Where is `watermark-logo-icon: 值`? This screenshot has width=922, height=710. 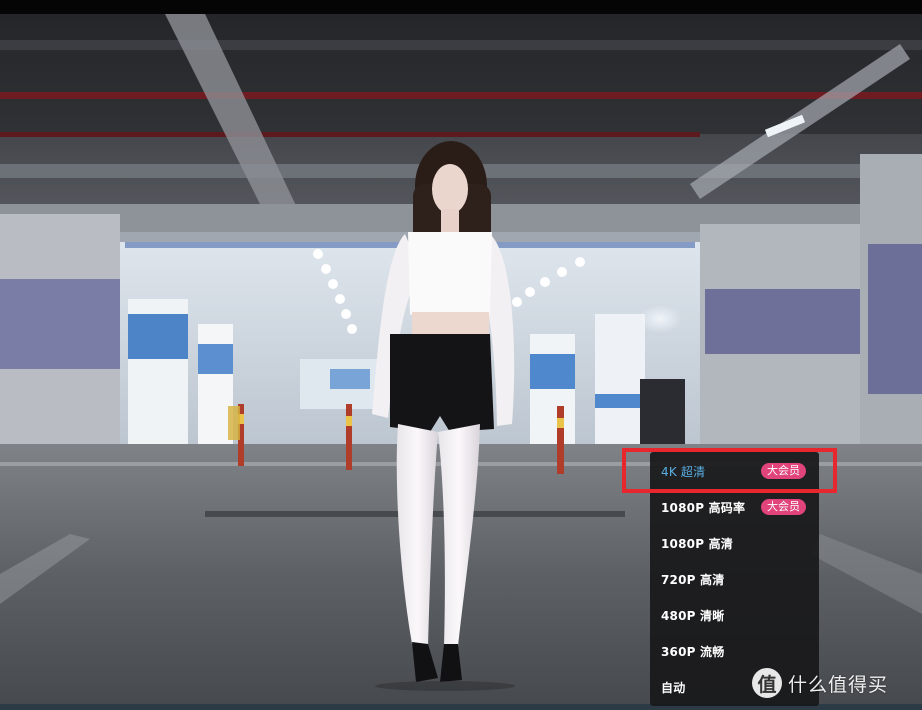
watermark-logo-icon: 值 is located at coordinates (767, 683).